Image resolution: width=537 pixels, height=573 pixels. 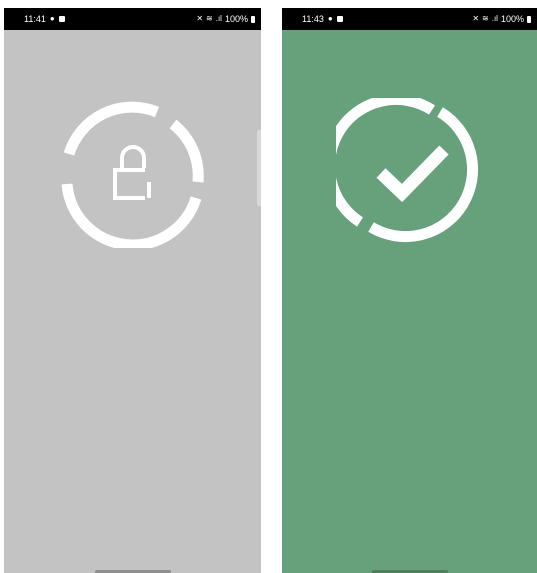 I want to click on status-bar: 11:41 ● ✕ ≋ .ıl 100%, so click(x=132, y=19).